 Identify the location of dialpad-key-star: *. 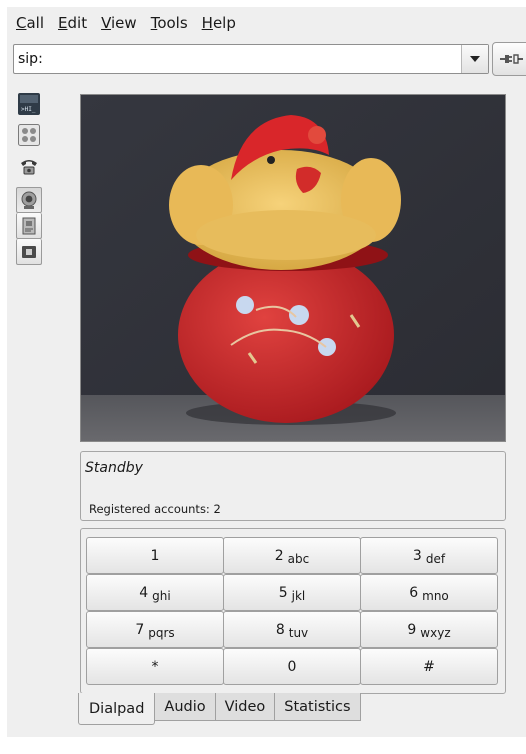
(155, 666).